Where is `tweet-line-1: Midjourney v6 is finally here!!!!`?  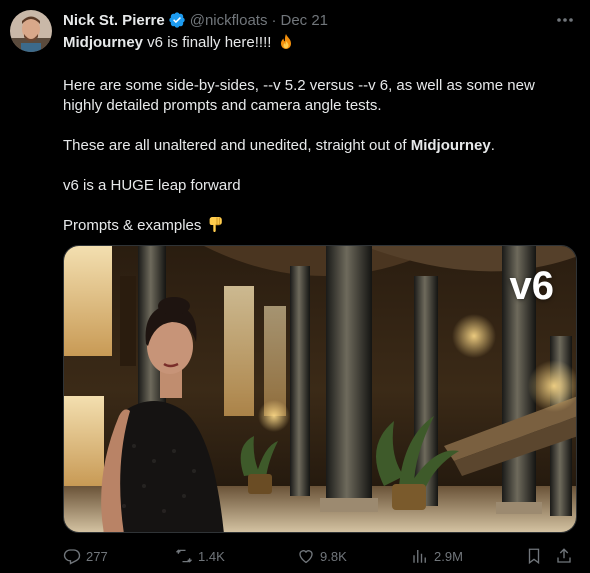
tweet-line-1: Midjourney v6 is finally here!!!! is located at coordinates (318, 44).